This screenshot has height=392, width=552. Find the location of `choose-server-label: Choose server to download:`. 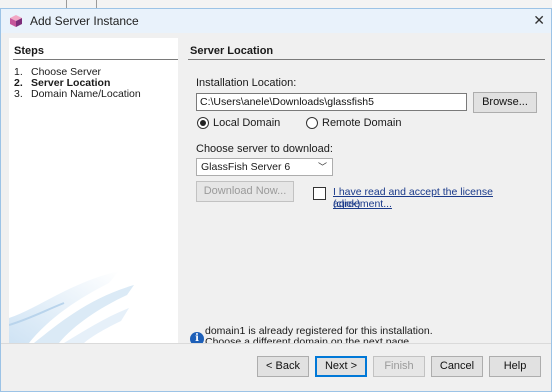

choose-server-label: Choose server to download: is located at coordinates (264, 149).